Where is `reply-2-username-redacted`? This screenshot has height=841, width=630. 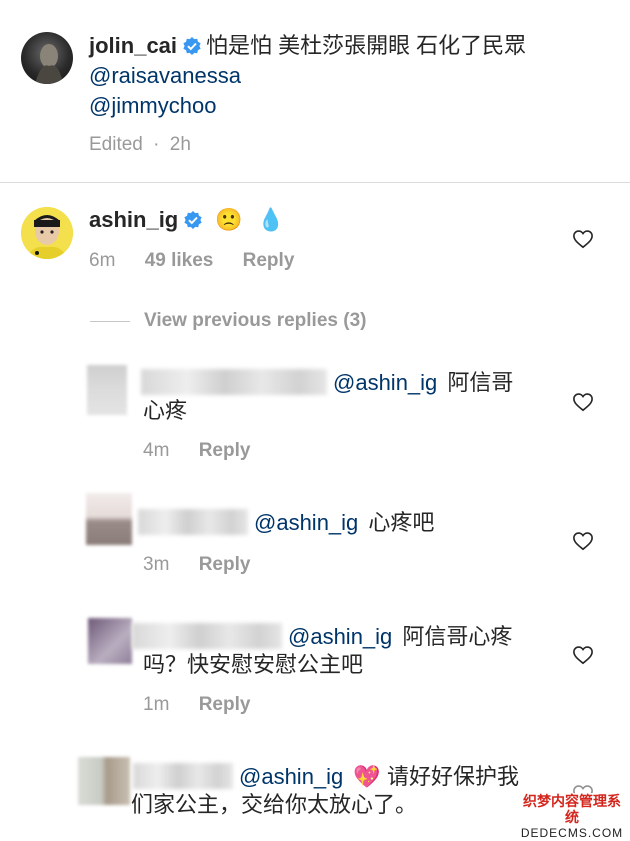
reply-2-username-redacted is located at coordinates (193, 522).